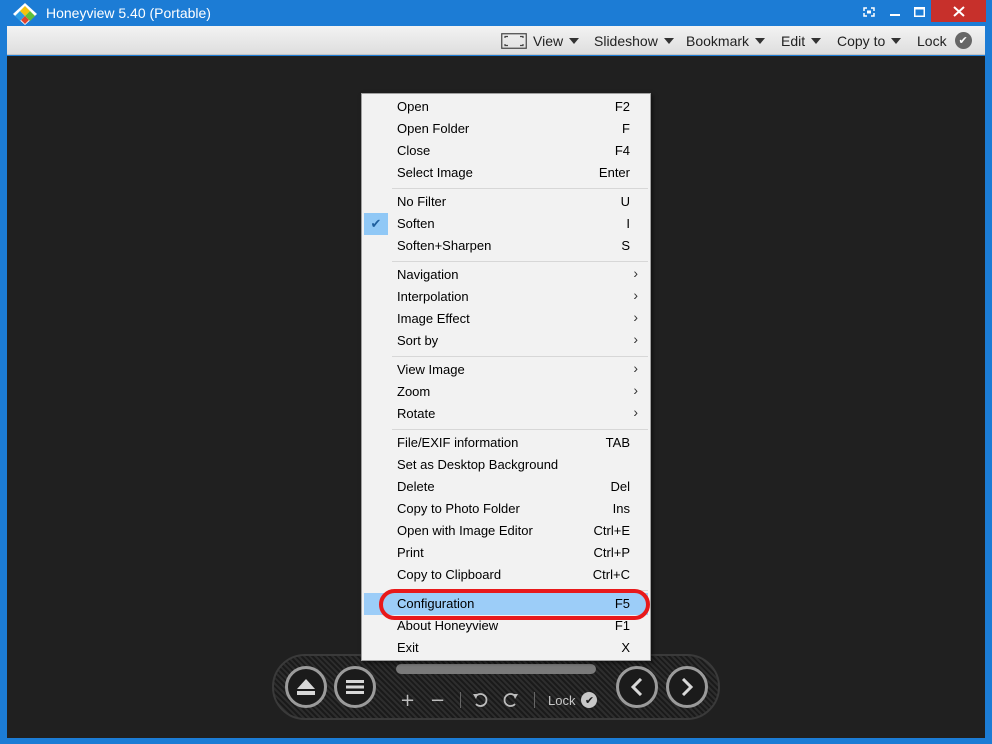  I want to click on controlbar-lock-button: Lock ✔, so click(573, 700).